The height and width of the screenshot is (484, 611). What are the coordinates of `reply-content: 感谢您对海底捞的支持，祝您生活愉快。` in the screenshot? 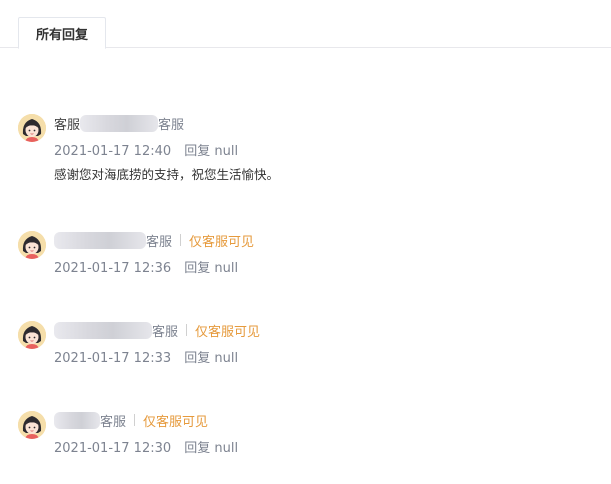 It's located at (167, 174).